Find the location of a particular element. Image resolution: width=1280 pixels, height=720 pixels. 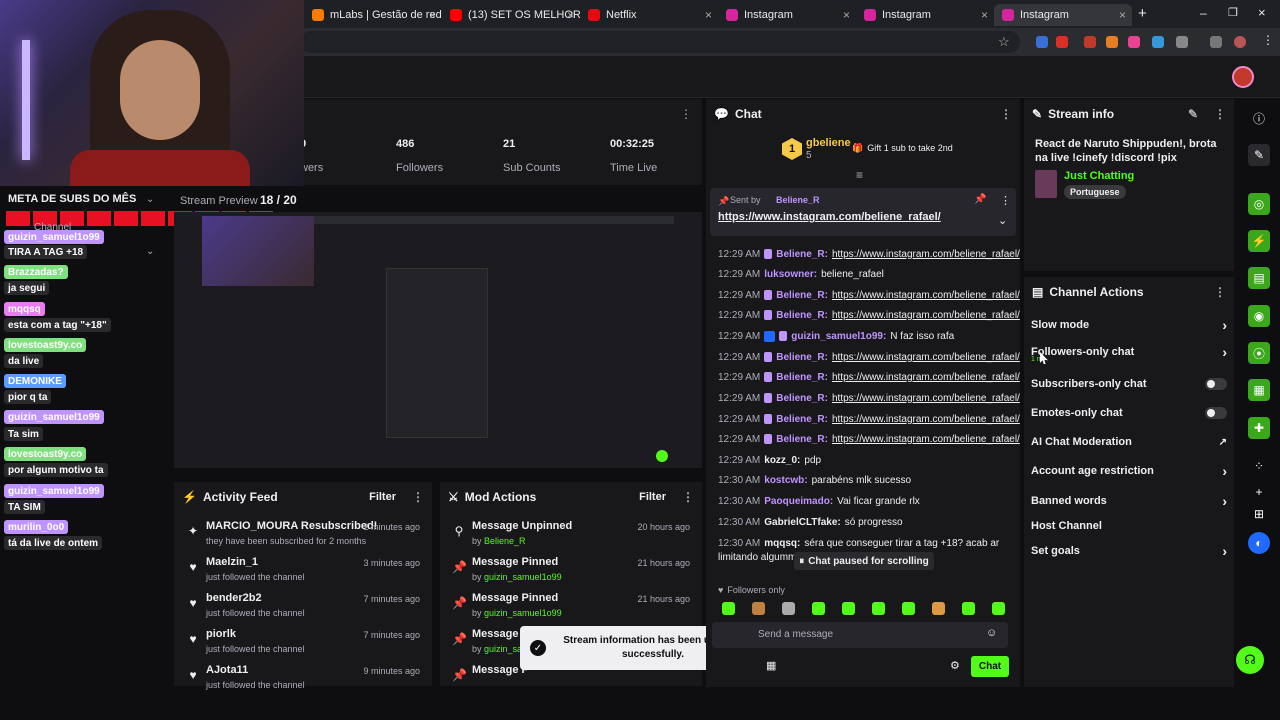

action-host-channel: Host Channel is located at coordinates (1129, 526).